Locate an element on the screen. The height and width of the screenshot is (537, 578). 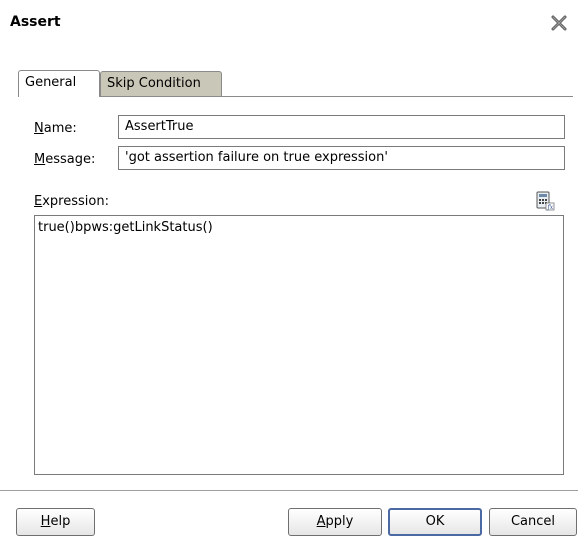
tab-general: General is located at coordinates (59, 83).